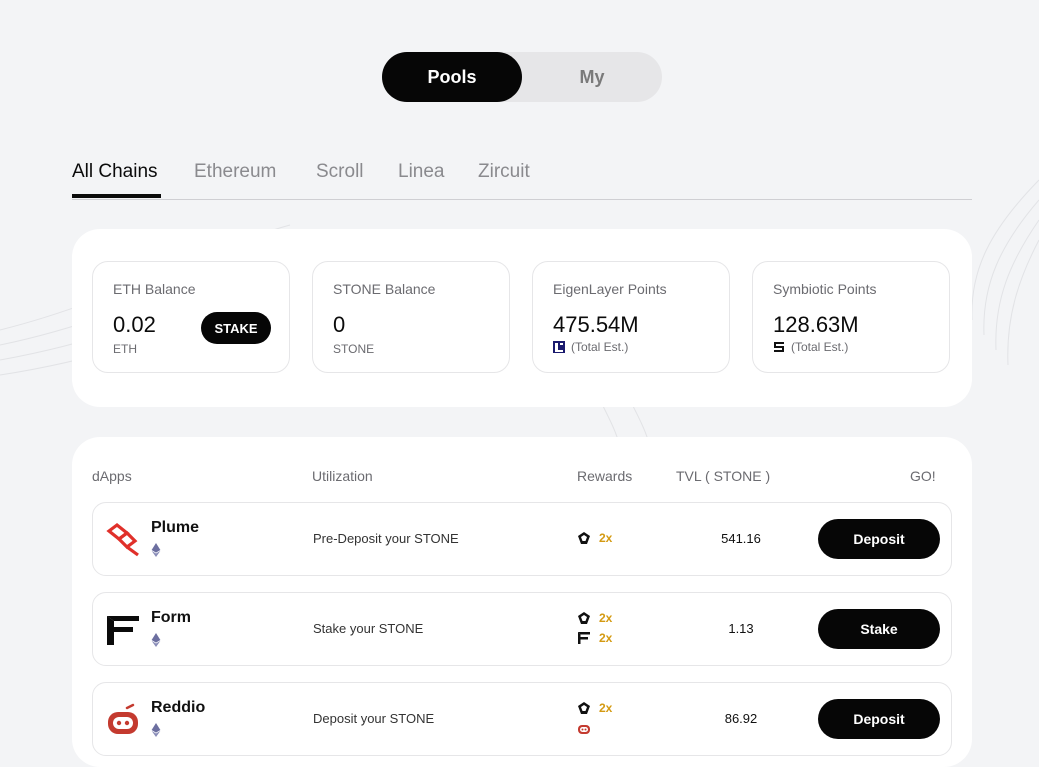 This screenshot has height=767, width=1039. I want to click on stat-label: EigenLayer Points, so click(610, 289).